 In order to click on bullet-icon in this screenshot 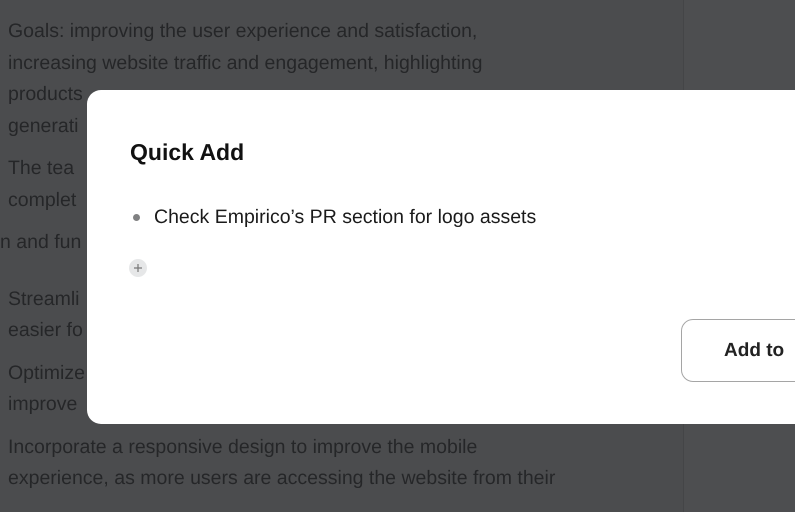, I will do `click(136, 217)`.